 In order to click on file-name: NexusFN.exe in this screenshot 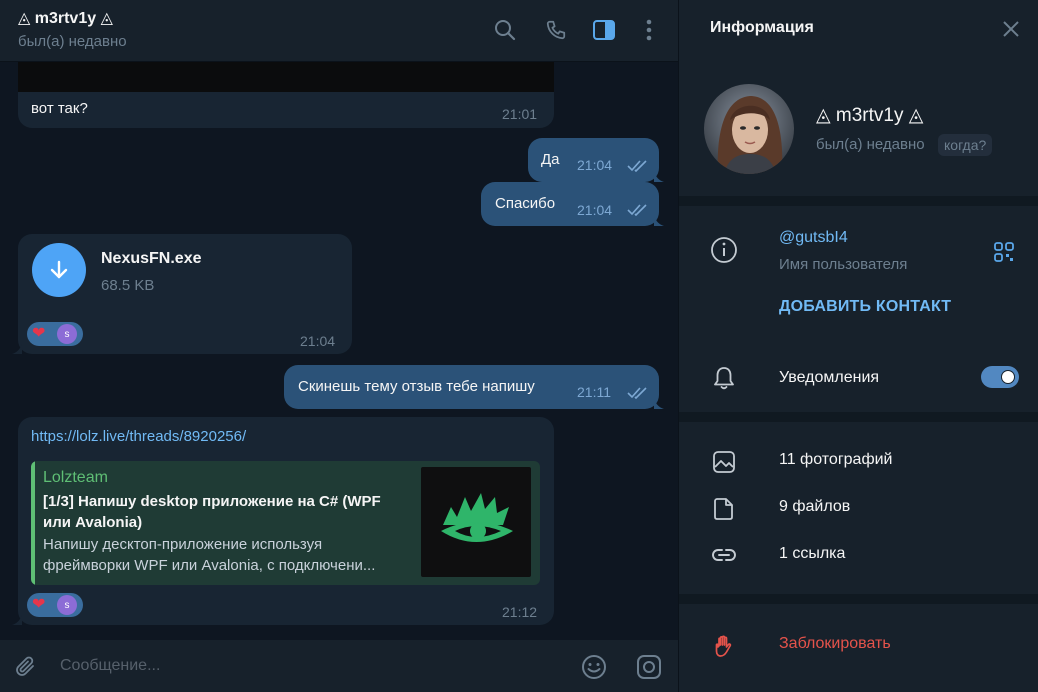, I will do `click(151, 259)`.